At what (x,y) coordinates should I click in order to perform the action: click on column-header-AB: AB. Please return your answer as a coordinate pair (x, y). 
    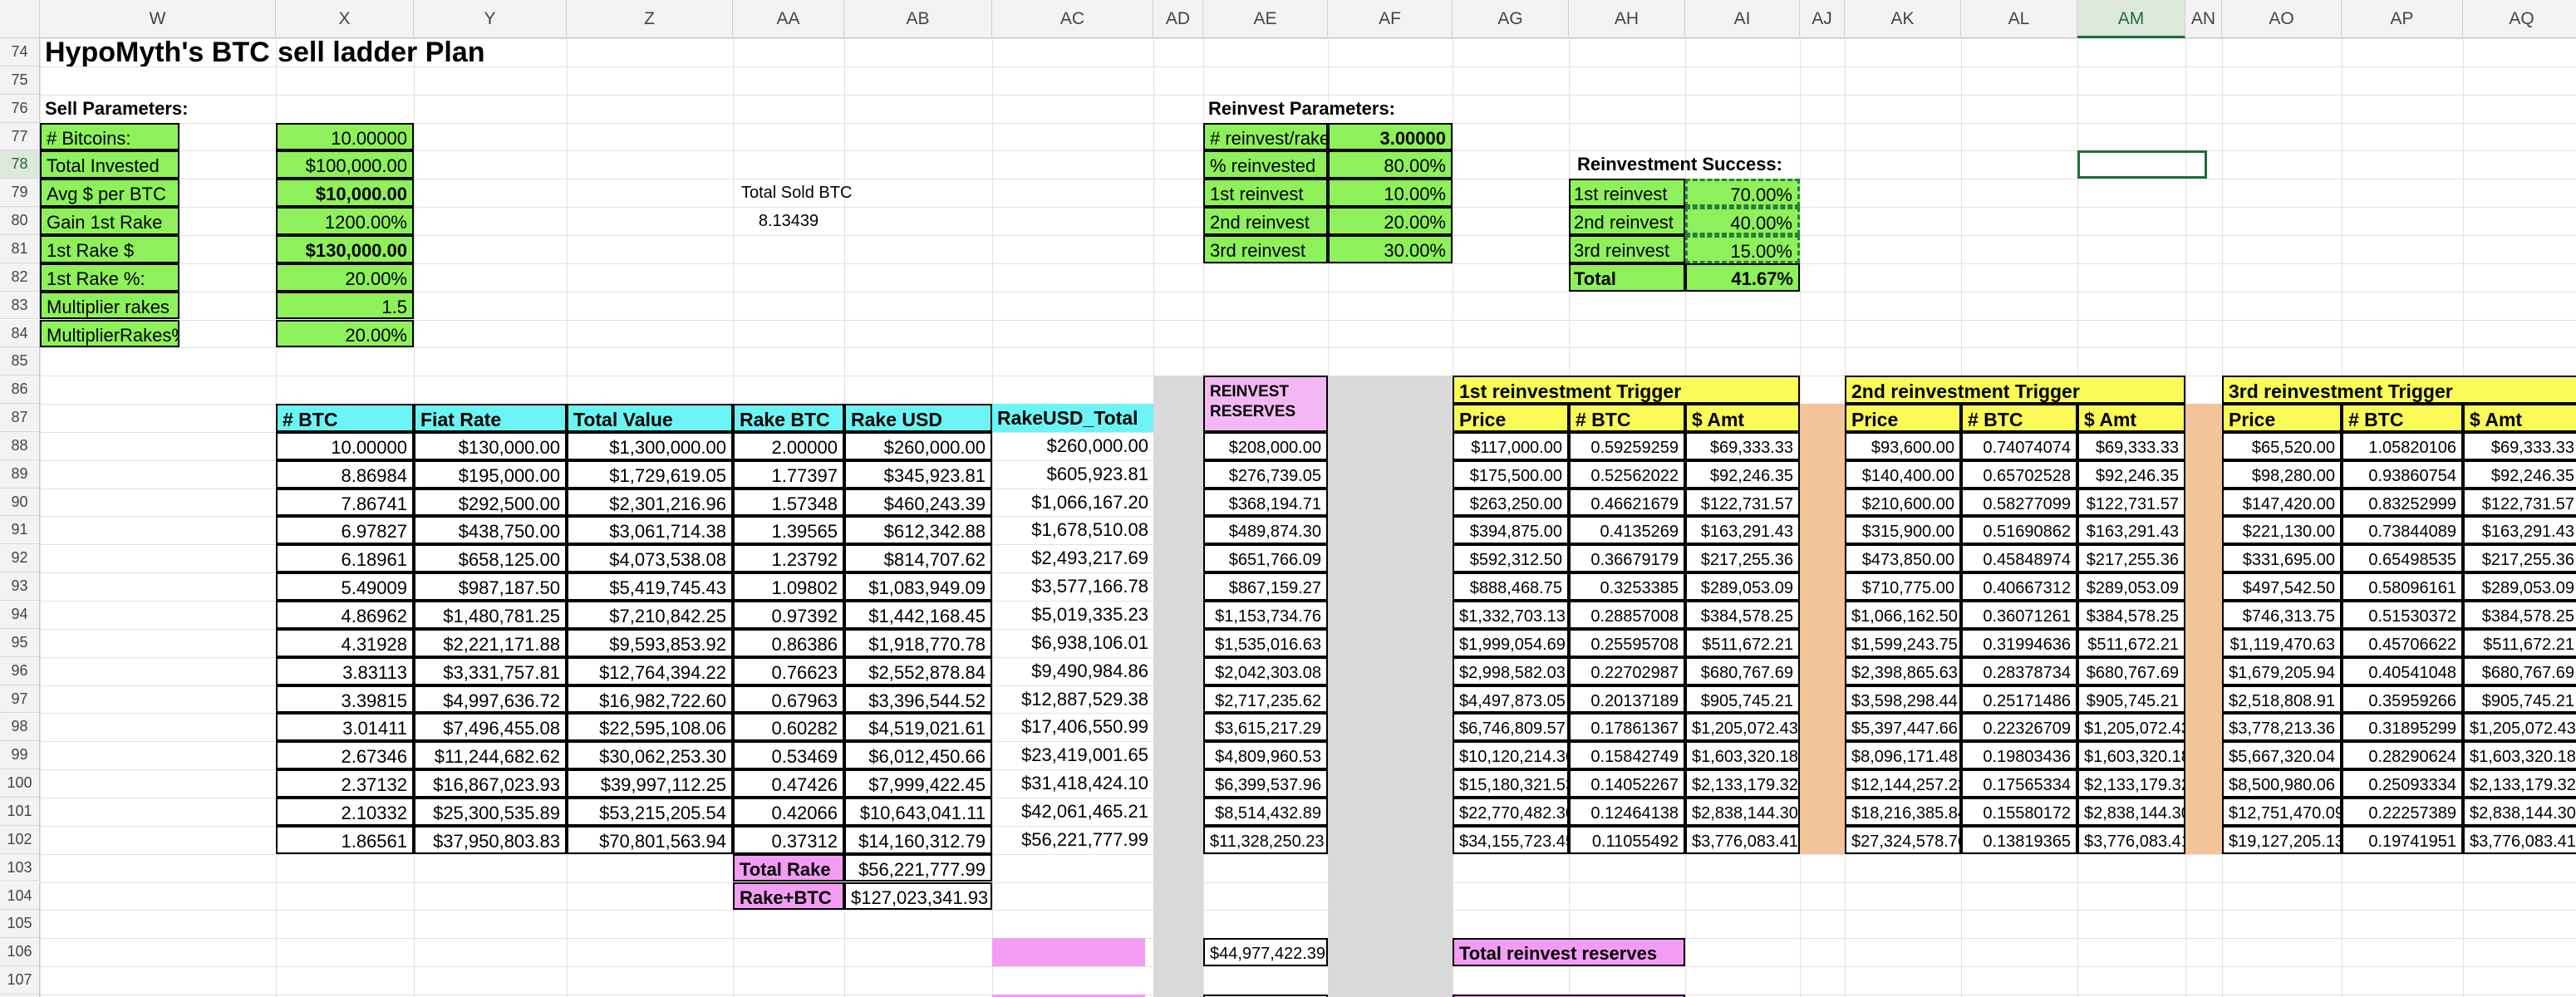
    Looking at the image, I should click on (918, 19).